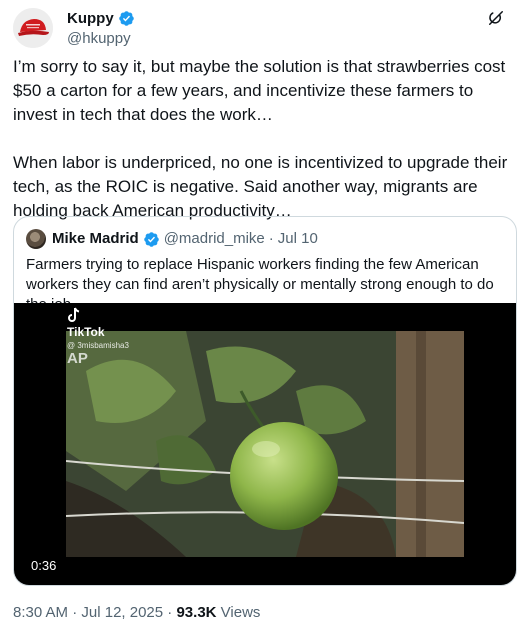 The width and height of the screenshot is (527, 634). What do you see at coordinates (265, 28) in the screenshot?
I see `tweet-header: Kuppy @hkuppy` at bounding box center [265, 28].